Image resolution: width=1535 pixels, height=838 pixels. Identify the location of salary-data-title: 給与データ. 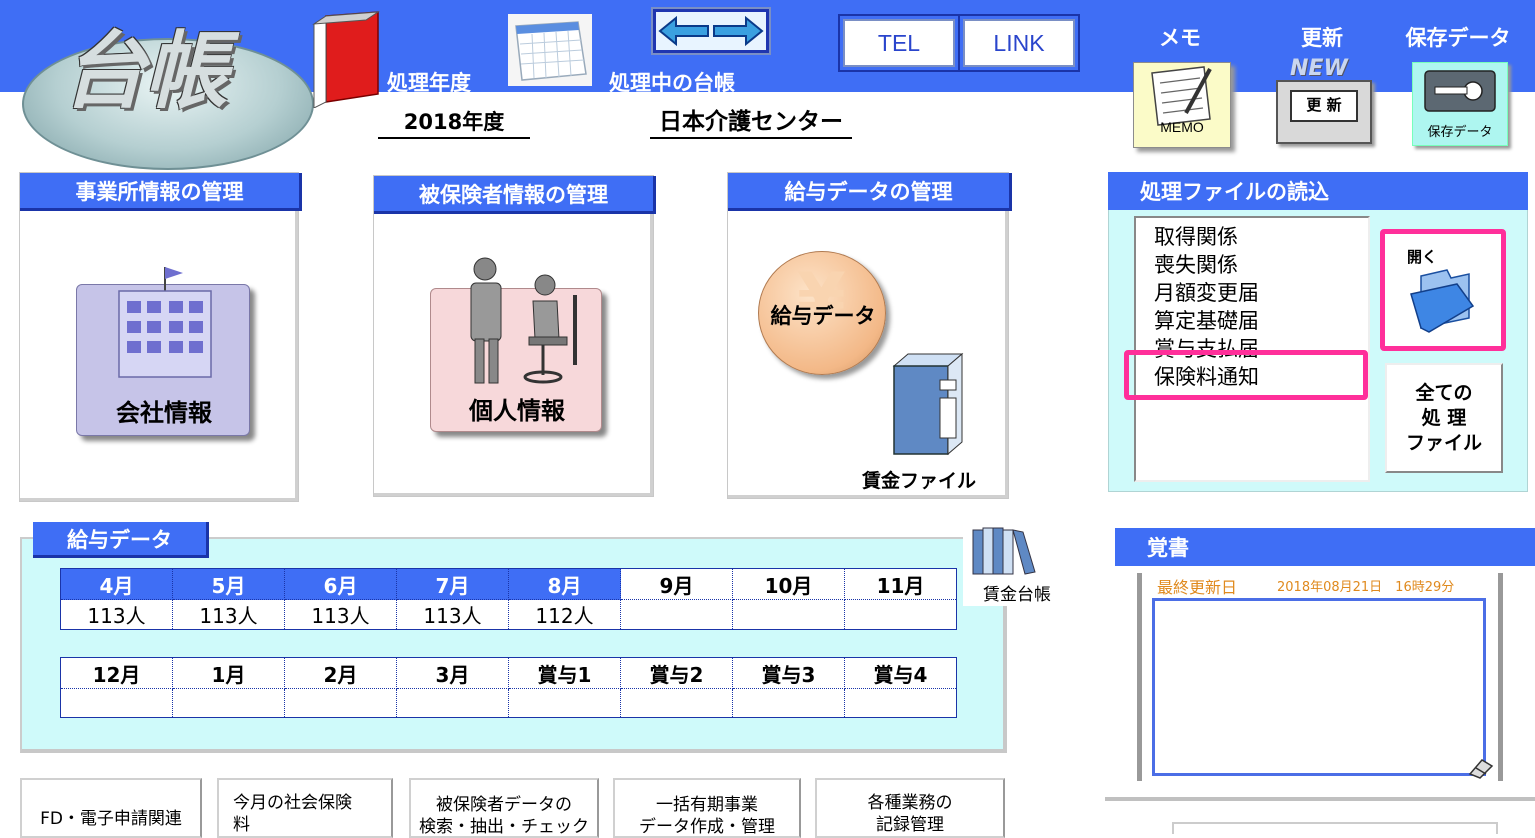
(121, 540).